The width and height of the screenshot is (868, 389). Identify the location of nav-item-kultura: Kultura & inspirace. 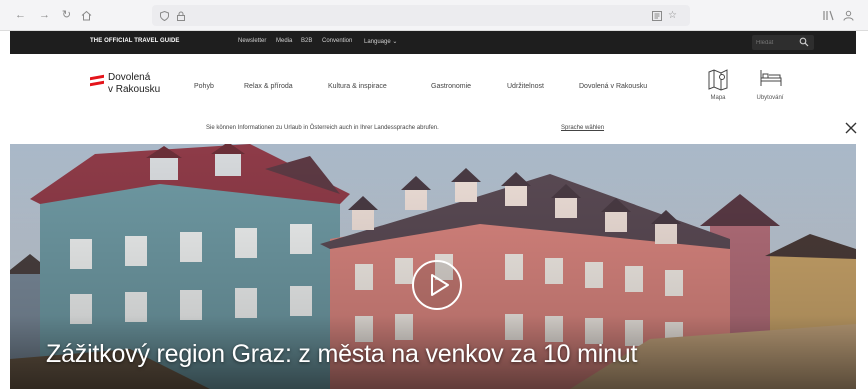
(357, 86).